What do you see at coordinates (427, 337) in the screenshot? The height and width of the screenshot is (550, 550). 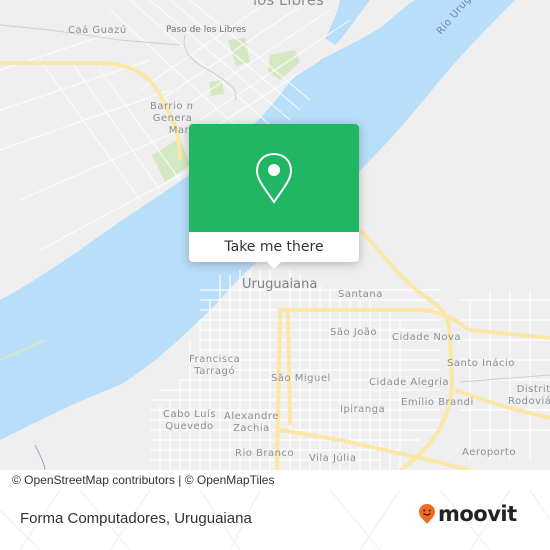 I see `label-cidade-nova: Cidade Nova` at bounding box center [427, 337].